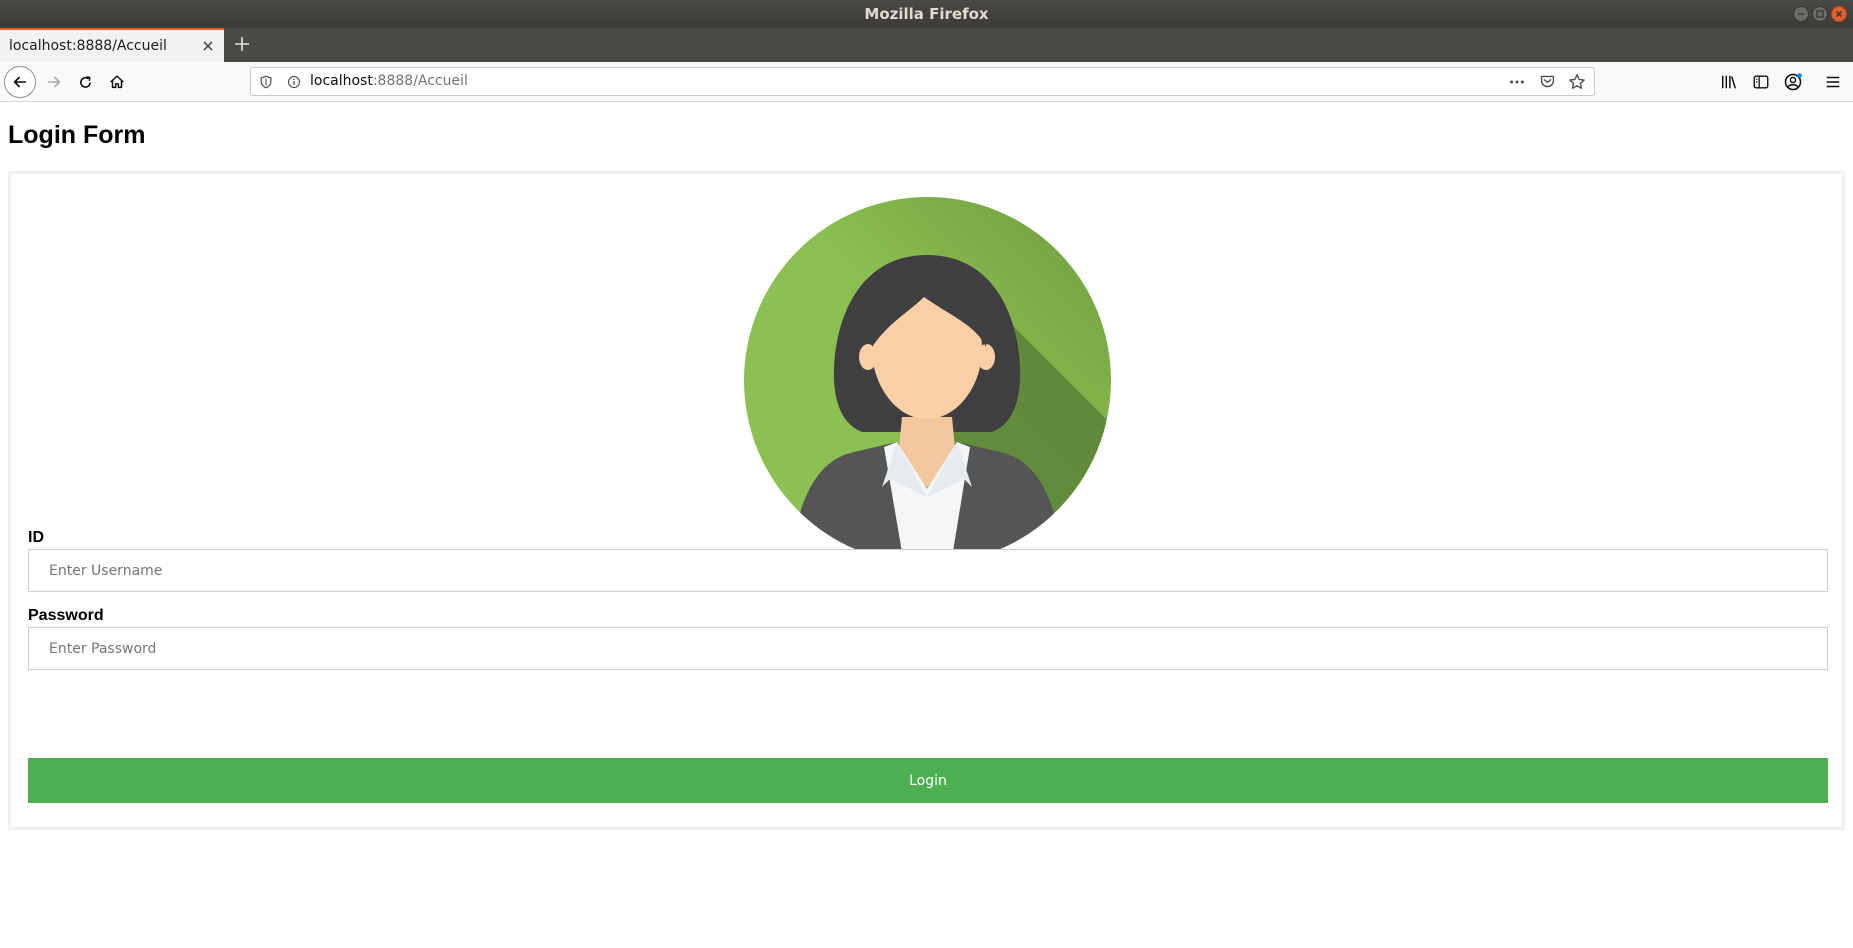 Image resolution: width=1853 pixels, height=948 pixels. I want to click on navigation-bar: localhost:8888/Accueil, so click(926, 82).